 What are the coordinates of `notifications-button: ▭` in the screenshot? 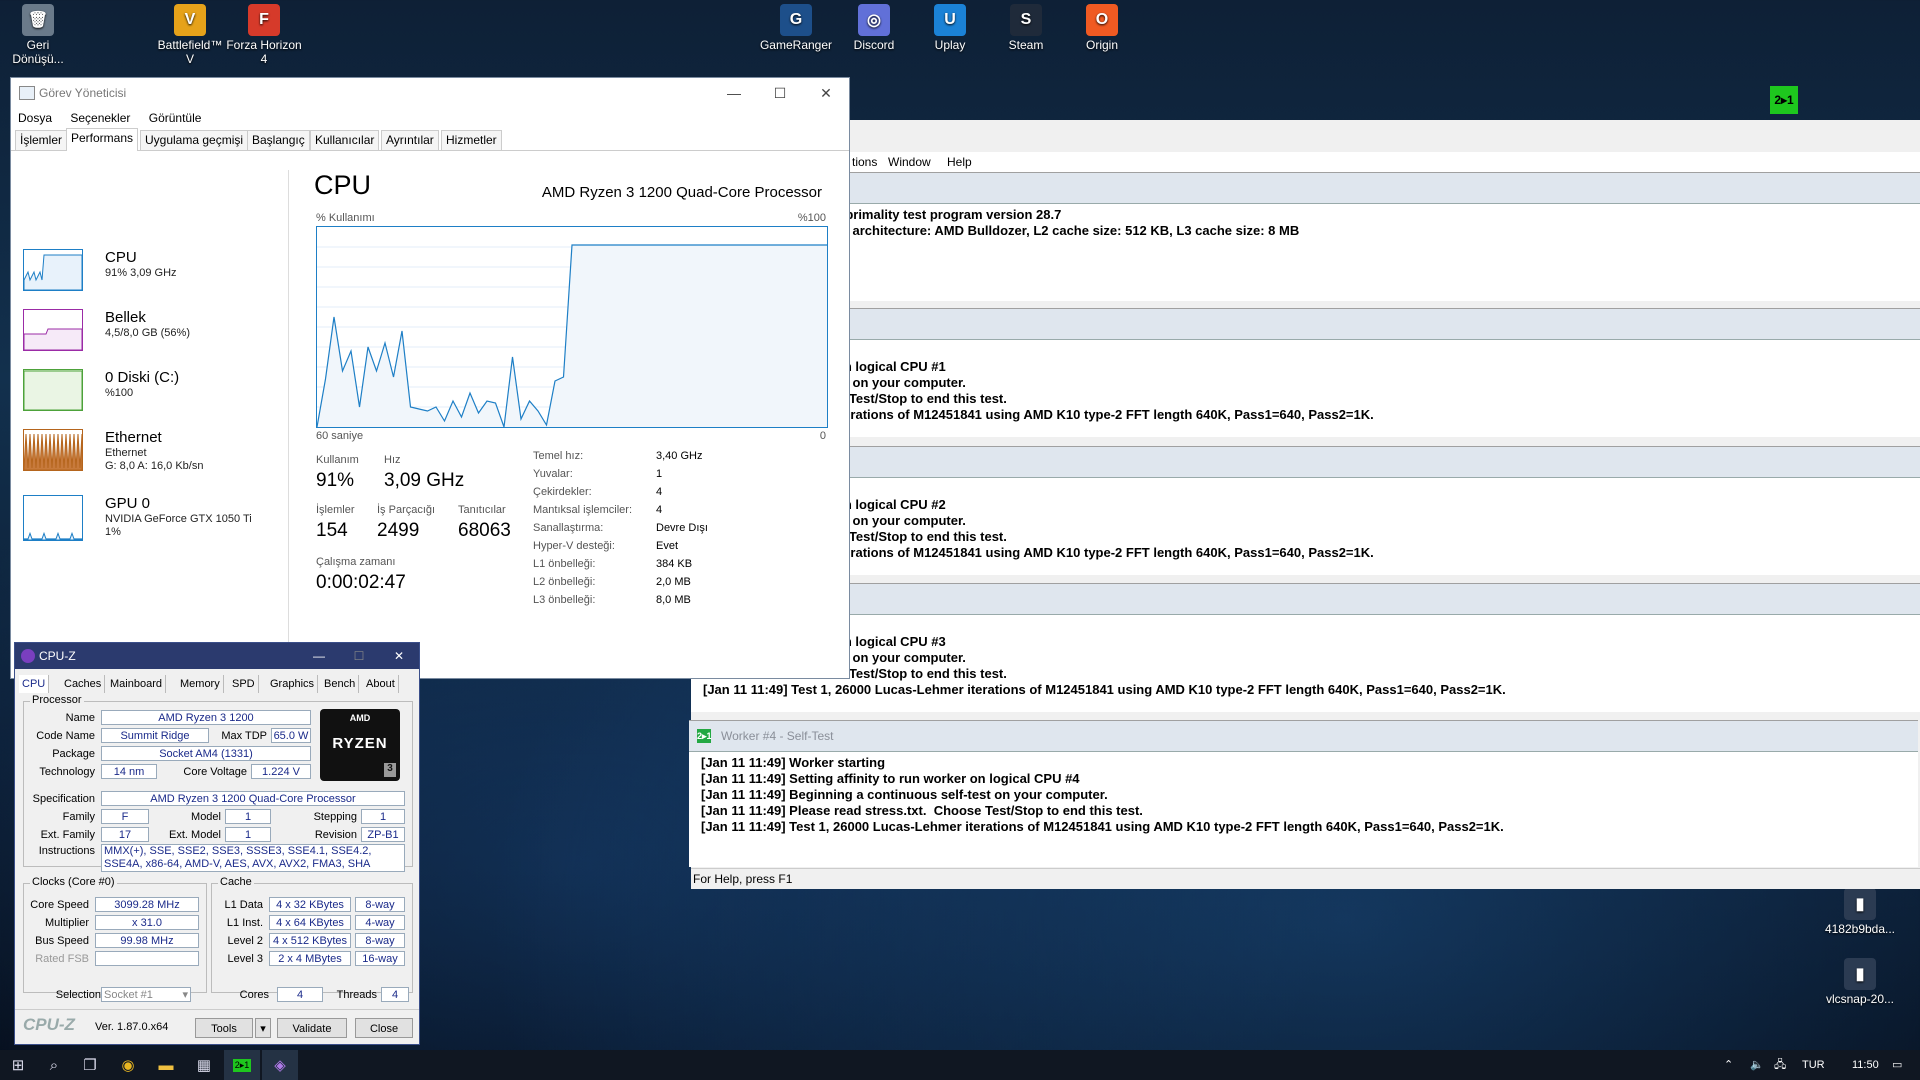 It's located at (1897, 1065).